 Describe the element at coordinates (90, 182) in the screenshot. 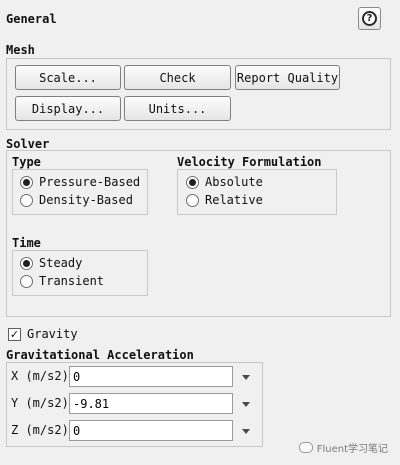

I see `pressure-based-label: Pressure-Based` at that location.